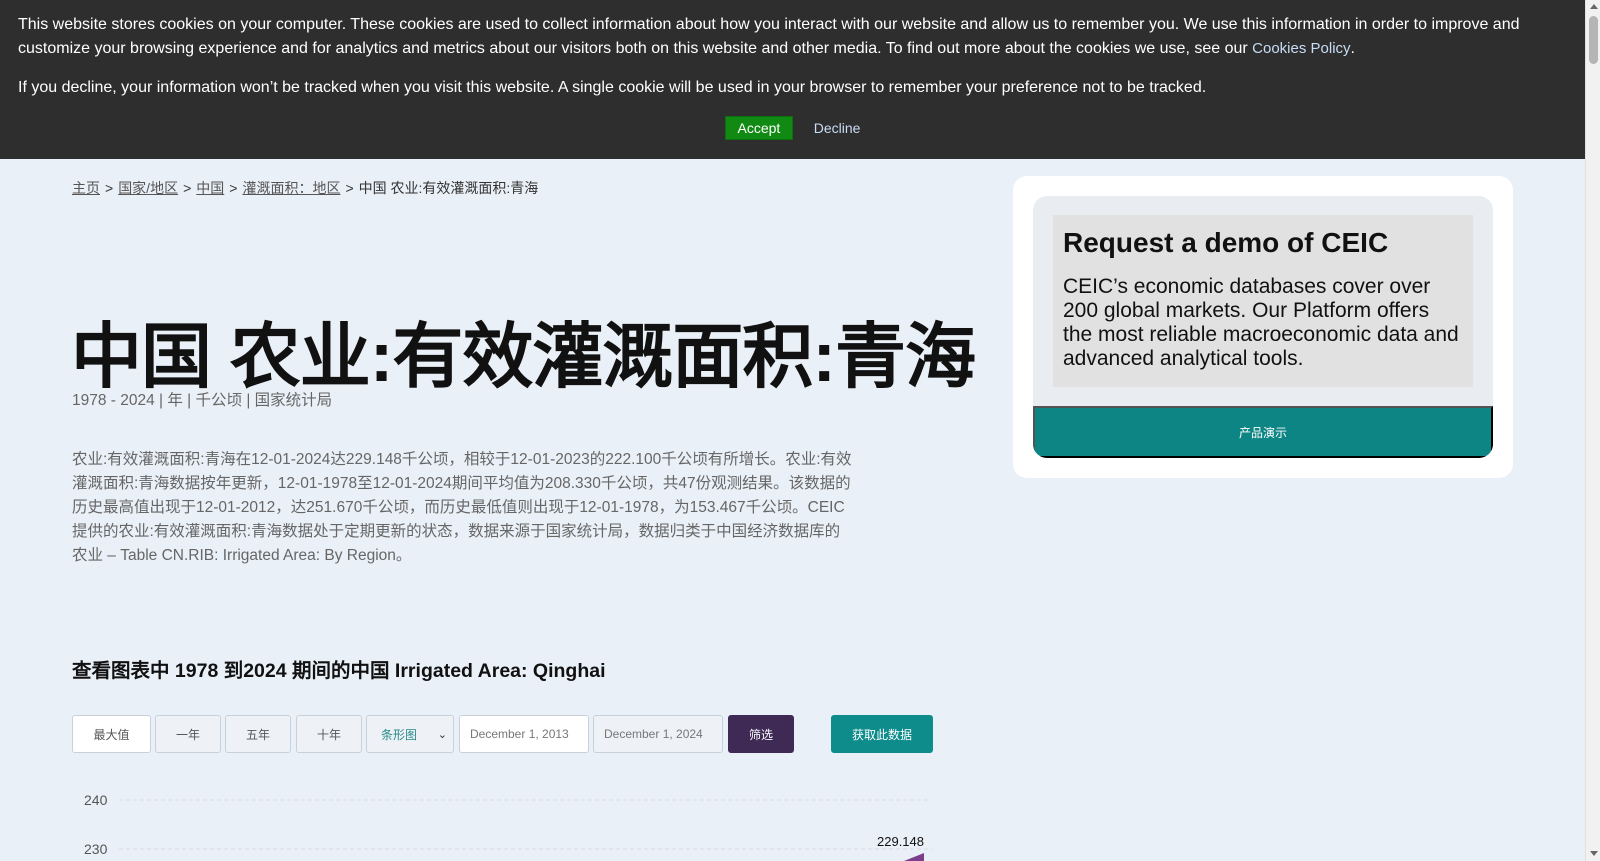  I want to click on breadcrumb-current: 中国 农业:有效灌溉面积:青海, so click(448, 188).